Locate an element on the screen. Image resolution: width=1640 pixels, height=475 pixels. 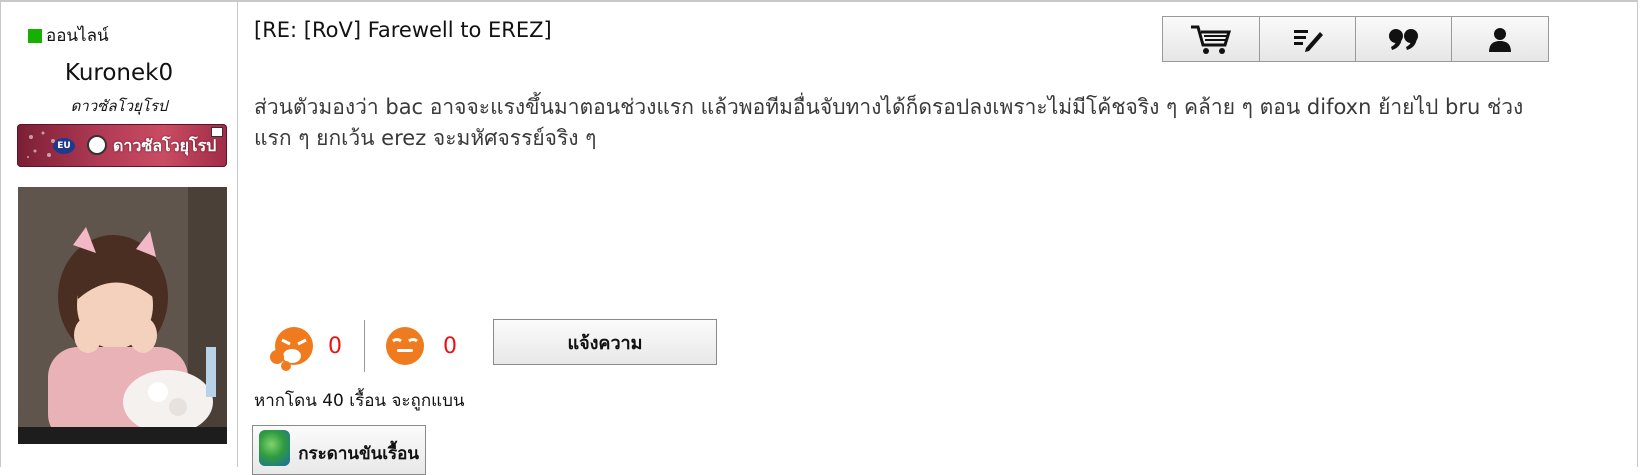
post-title: [RE: [RoV] Farewell to EREZ] is located at coordinates (403, 30).